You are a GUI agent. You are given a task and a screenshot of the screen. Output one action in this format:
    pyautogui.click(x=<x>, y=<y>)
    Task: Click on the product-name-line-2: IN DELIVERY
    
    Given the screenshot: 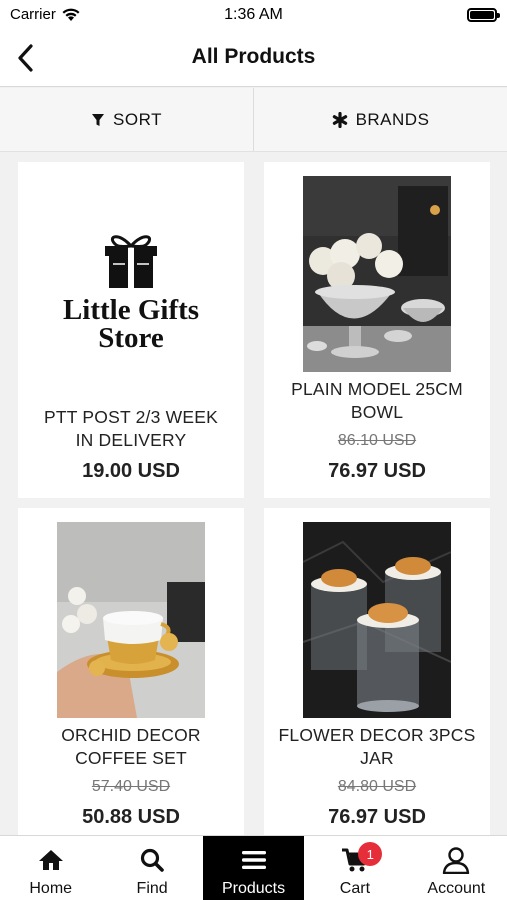 What is the action you would take?
    pyautogui.click(x=131, y=440)
    